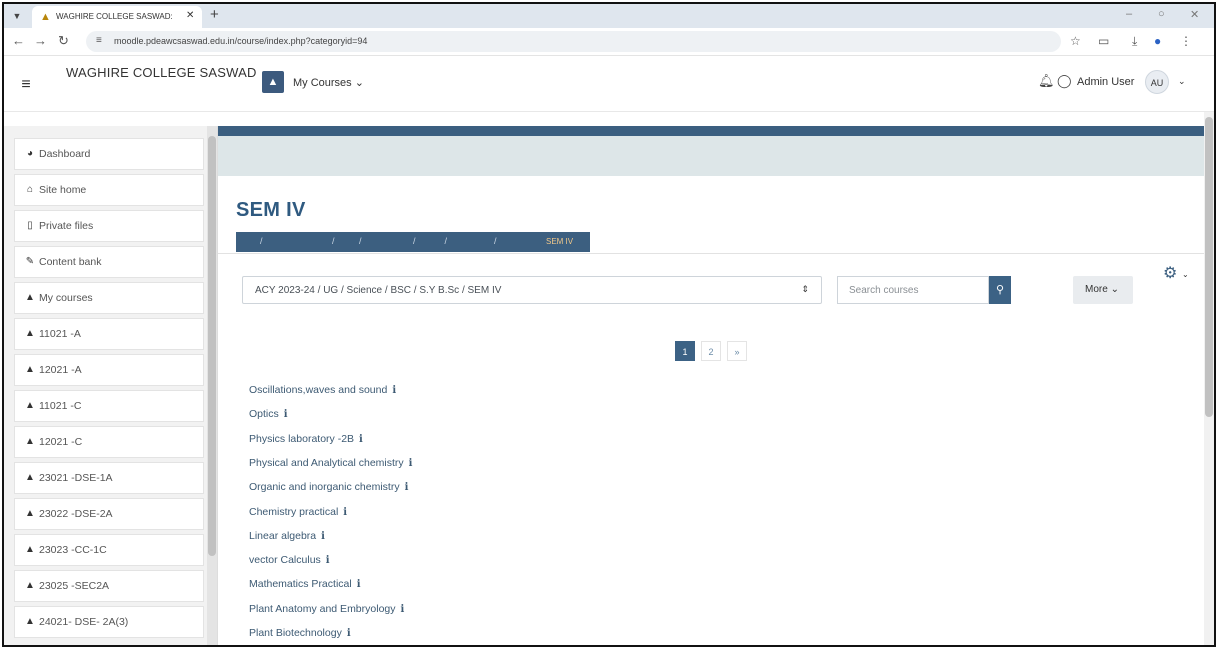  Describe the element at coordinates (109, 406) in the screenshot. I see `sidebar-item: ▲ 11021 -C` at that location.